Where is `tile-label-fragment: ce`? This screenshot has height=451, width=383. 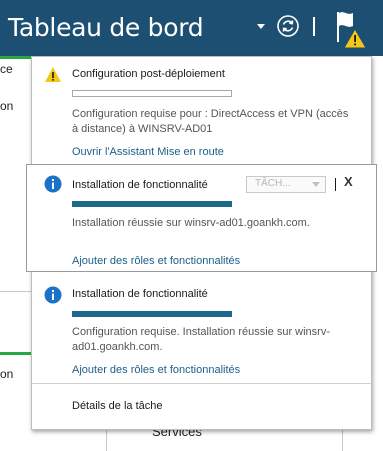 tile-label-fragment: ce is located at coordinates (6, 69).